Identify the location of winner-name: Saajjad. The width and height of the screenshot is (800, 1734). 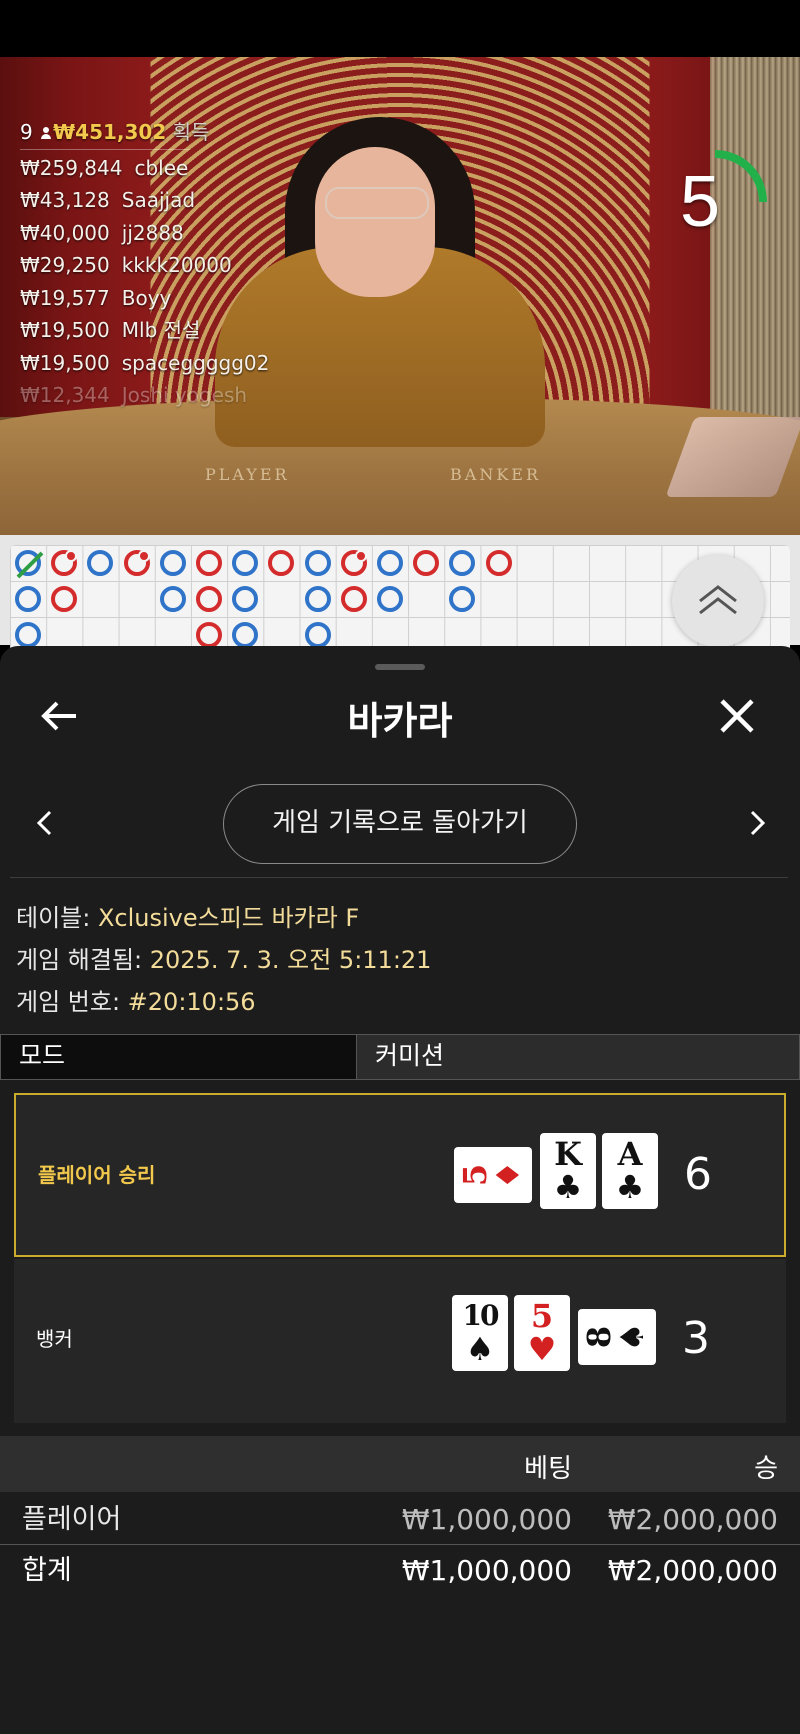
(158, 200).